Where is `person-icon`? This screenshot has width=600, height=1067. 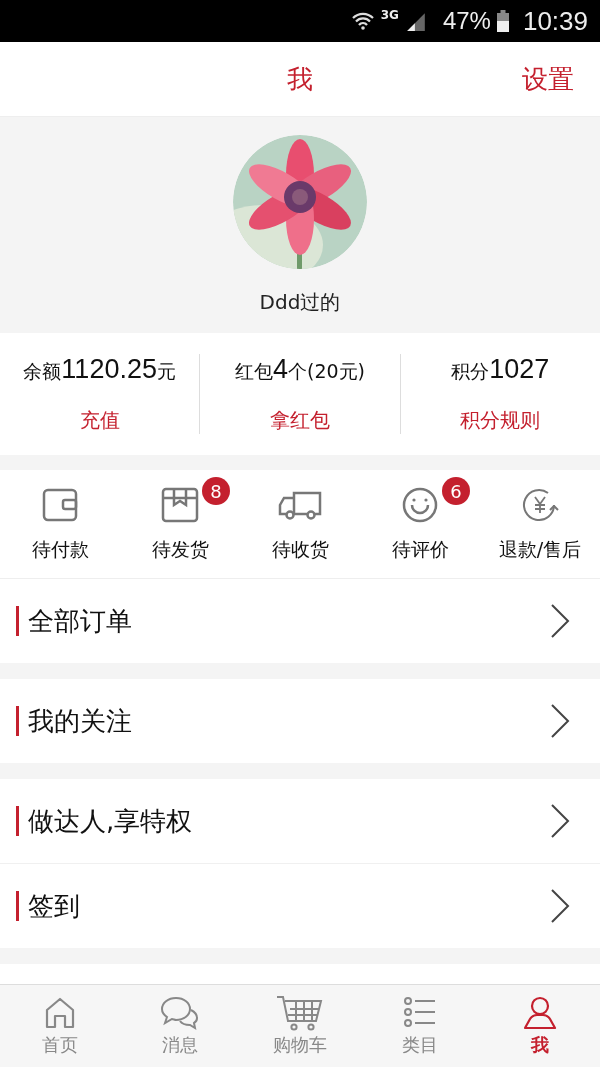
person-icon is located at coordinates (540, 1013).